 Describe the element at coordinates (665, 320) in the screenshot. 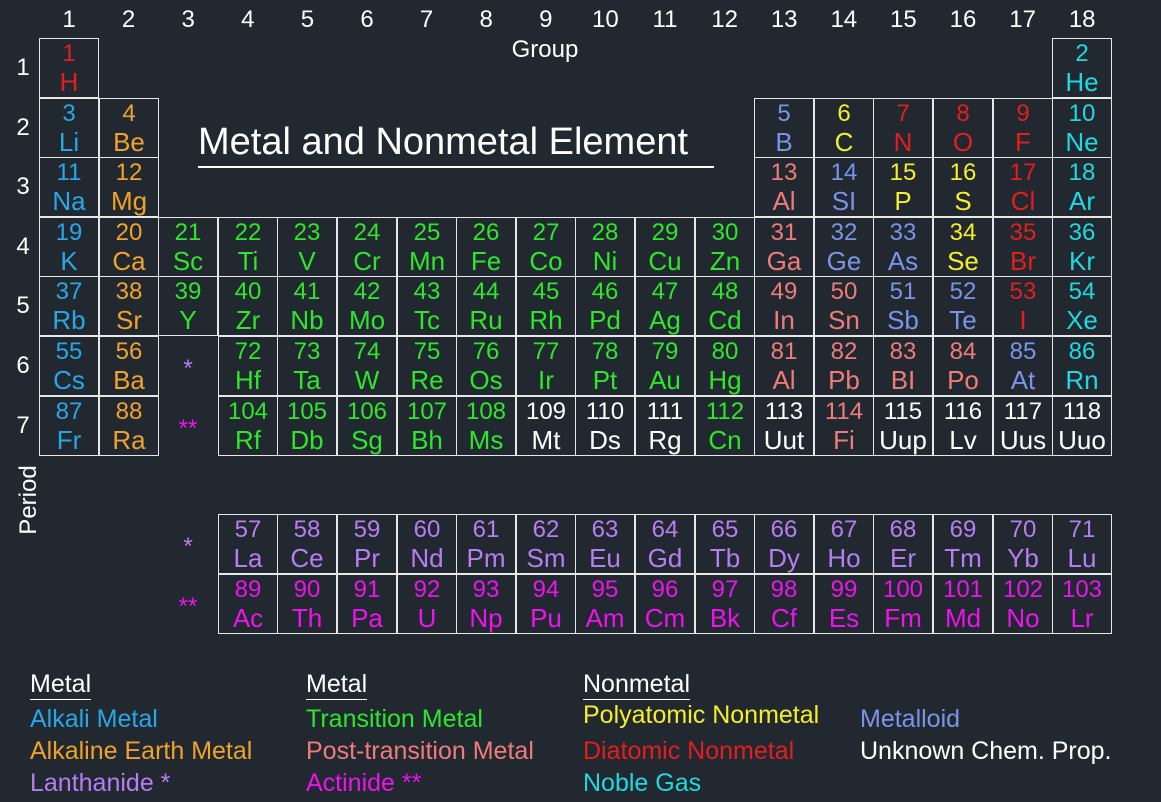

I see `element-symbol: Ag` at that location.